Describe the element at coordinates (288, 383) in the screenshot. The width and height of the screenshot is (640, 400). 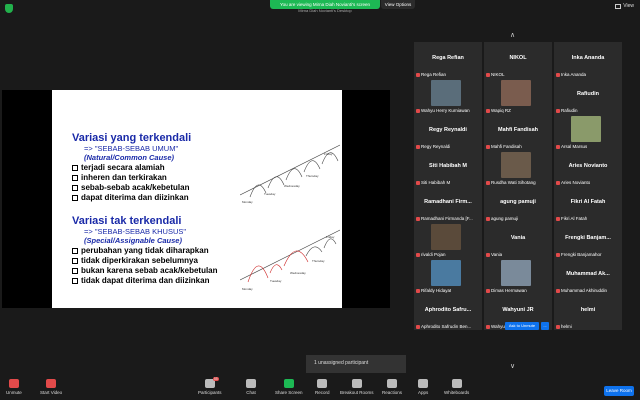
I see `share-screen-icon` at that location.